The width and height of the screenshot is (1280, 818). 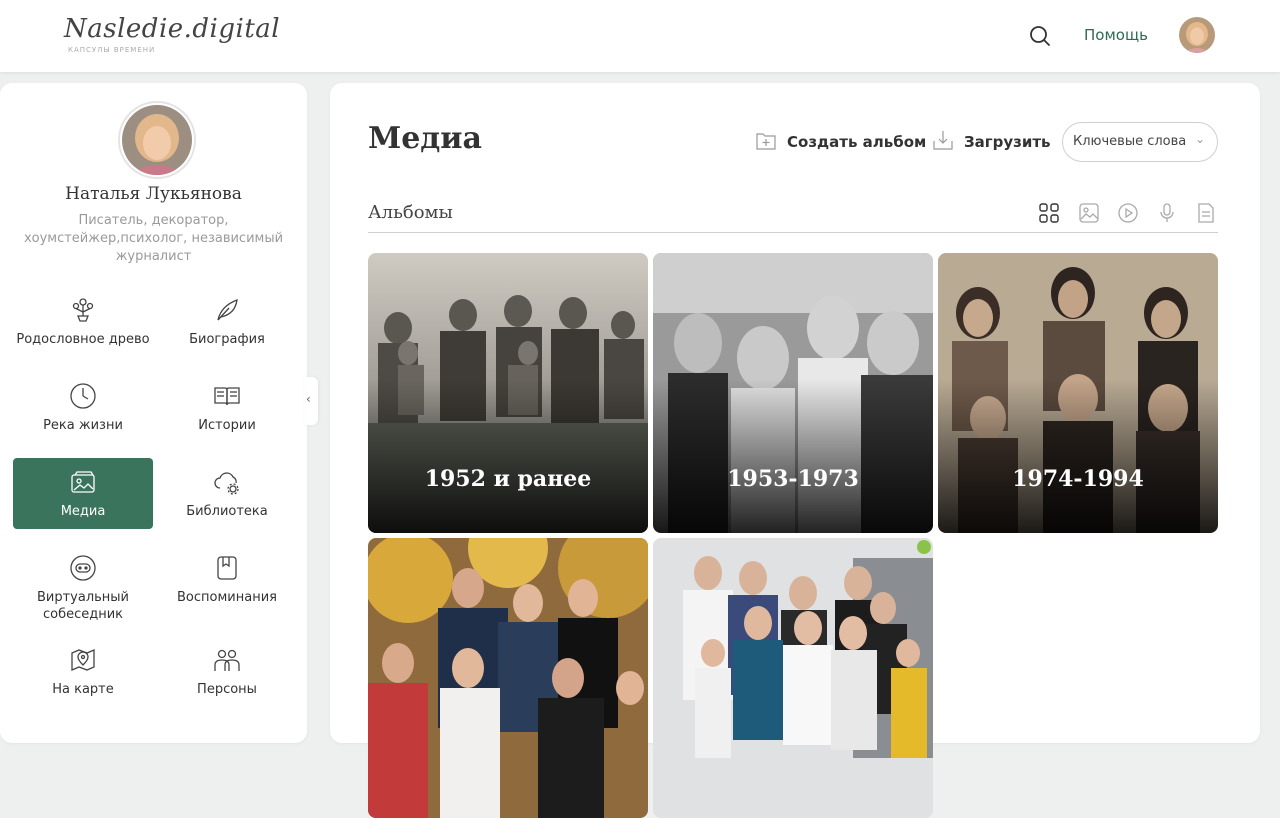 What do you see at coordinates (227, 482) in the screenshot?
I see `cloud-gear-icon` at bounding box center [227, 482].